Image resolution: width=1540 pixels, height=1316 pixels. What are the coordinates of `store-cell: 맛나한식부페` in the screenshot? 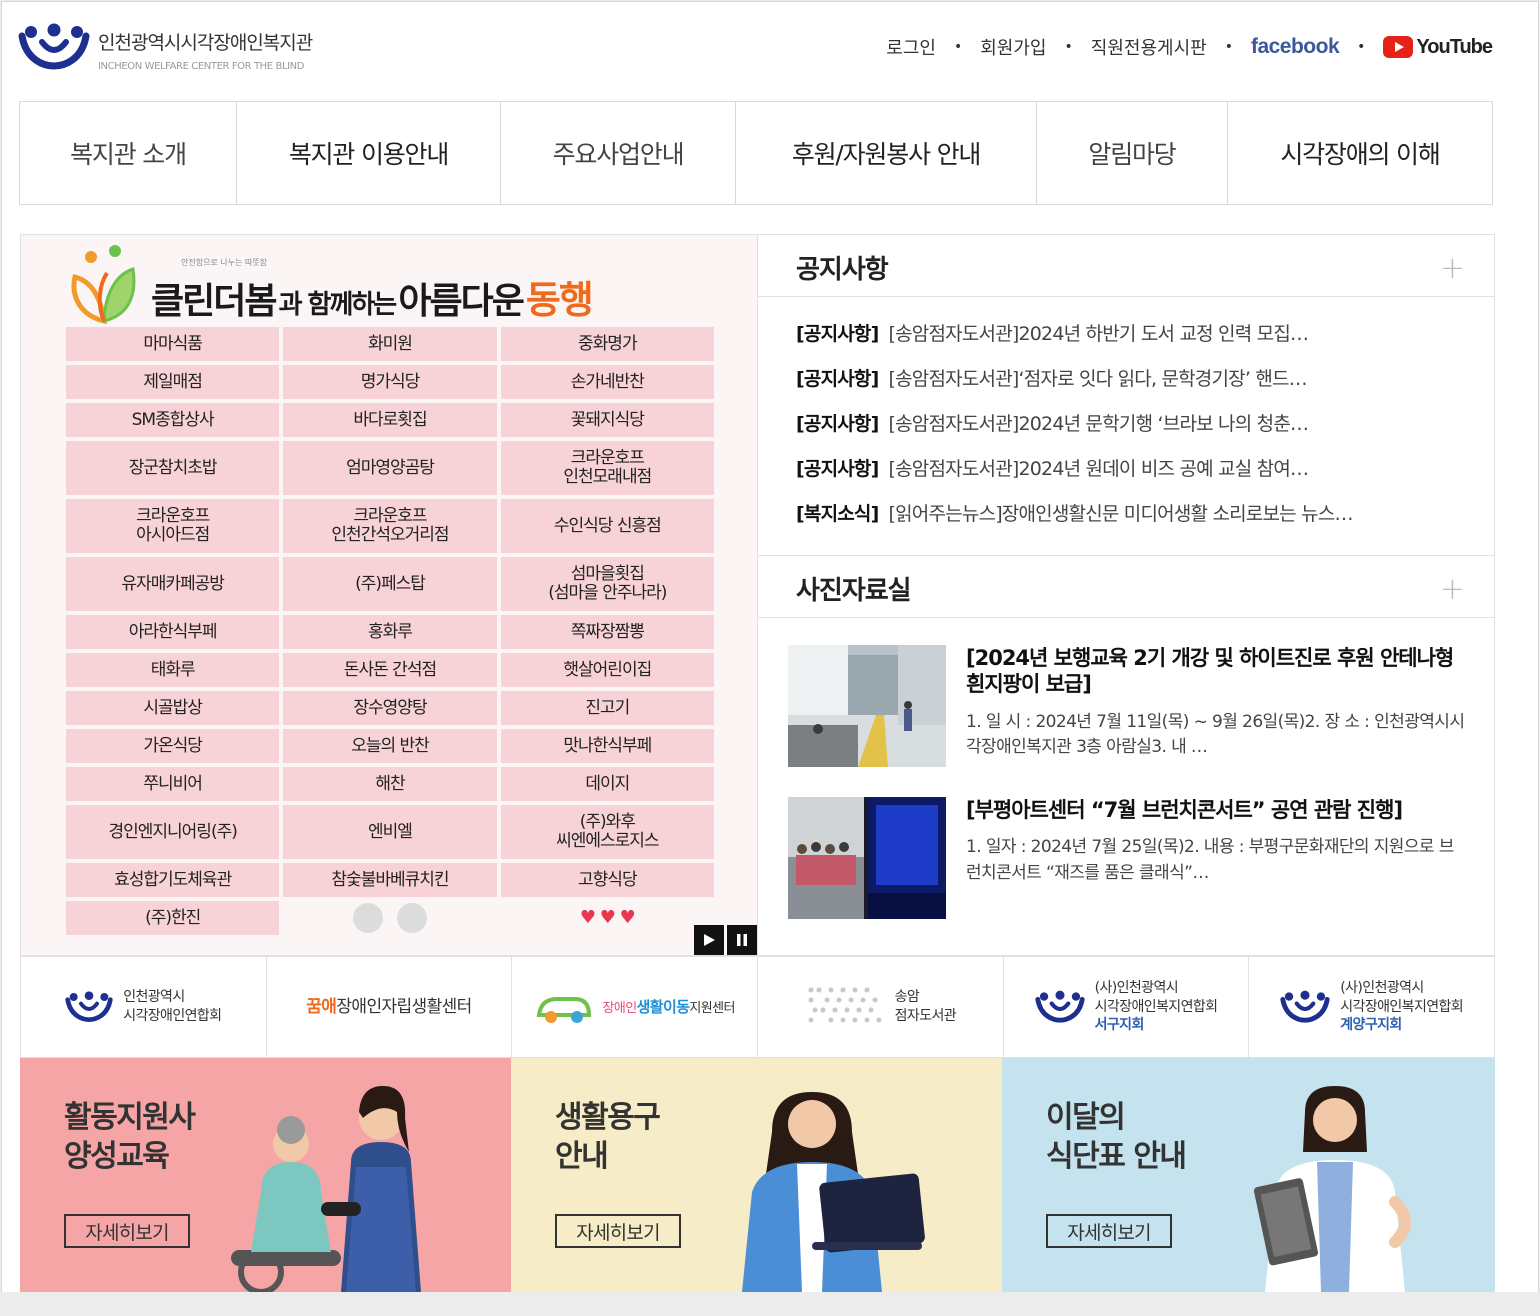 It's located at (607, 746).